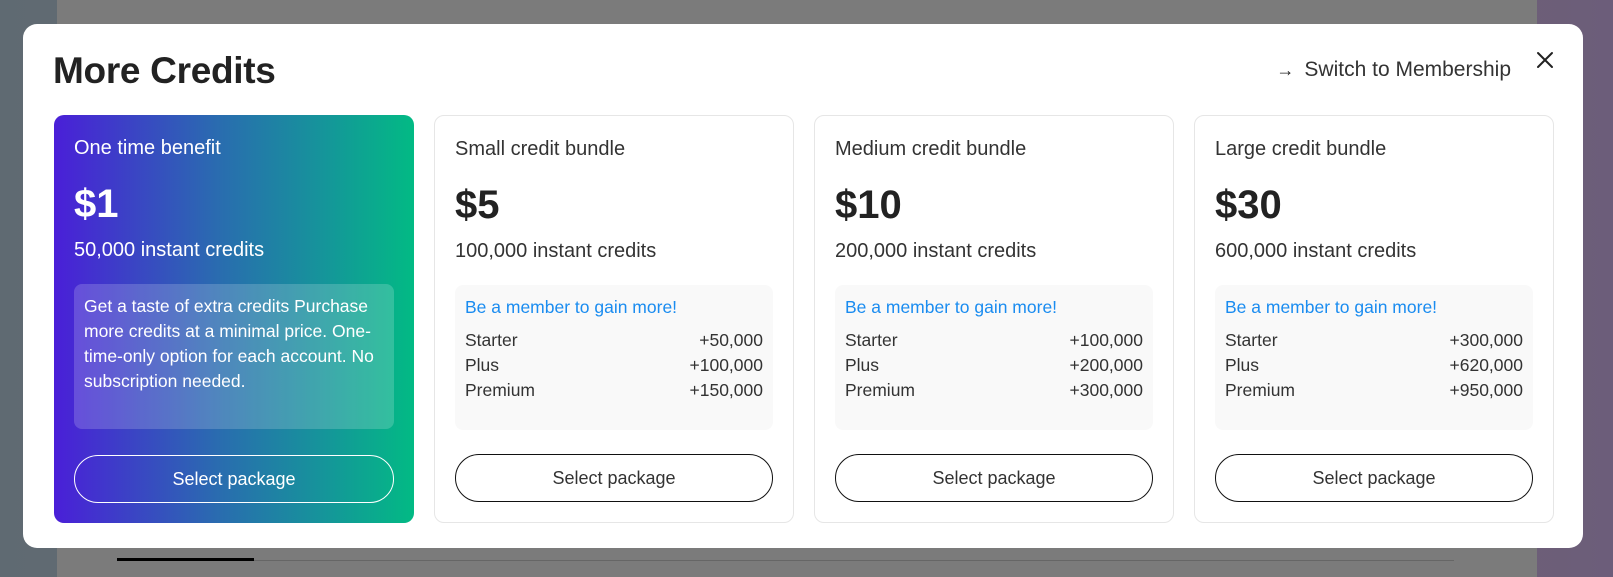 This screenshot has height=577, width=1613. What do you see at coordinates (96, 204) in the screenshot?
I see `package-price: $1` at bounding box center [96, 204].